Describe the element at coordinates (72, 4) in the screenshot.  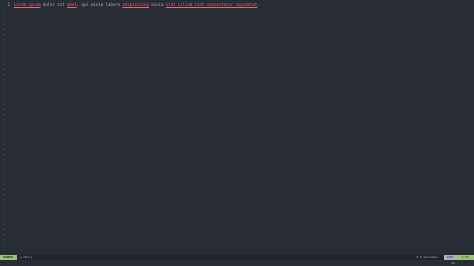
I see `text-segment: amet` at that location.